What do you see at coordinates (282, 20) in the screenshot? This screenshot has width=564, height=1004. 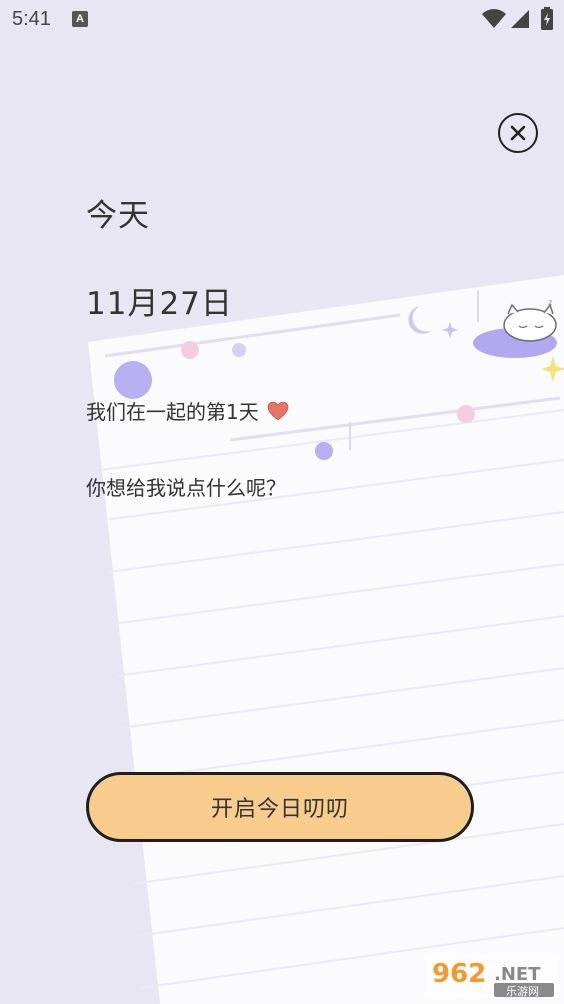 I see `status-bar: 5:41 A` at bounding box center [282, 20].